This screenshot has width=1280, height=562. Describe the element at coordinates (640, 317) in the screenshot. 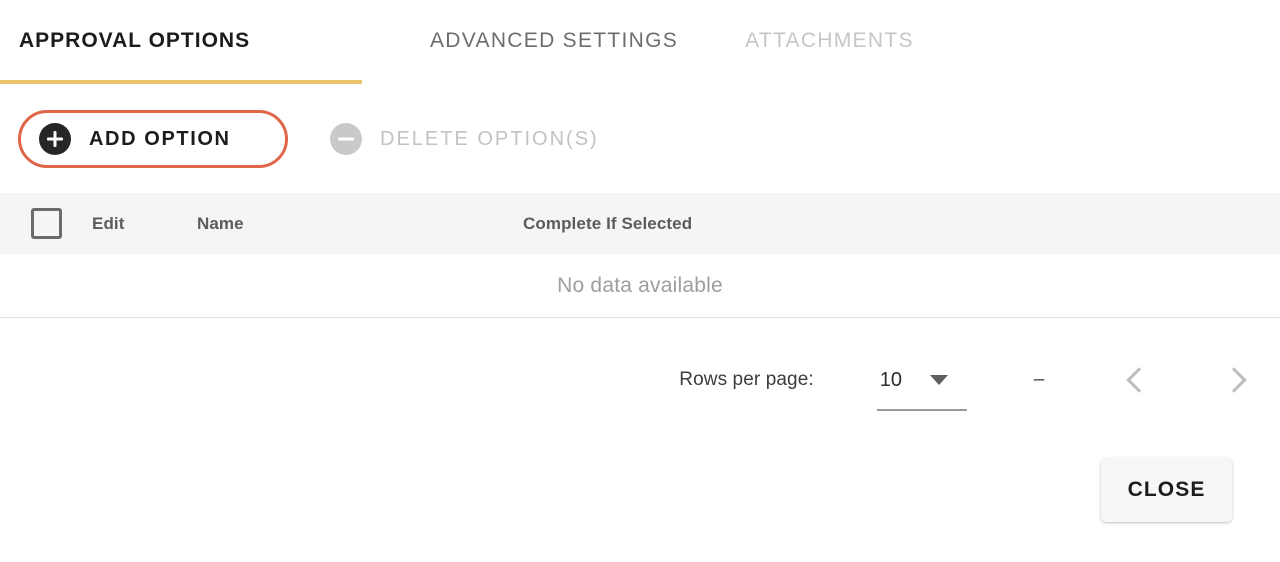

I see `table-bottom-divider` at that location.